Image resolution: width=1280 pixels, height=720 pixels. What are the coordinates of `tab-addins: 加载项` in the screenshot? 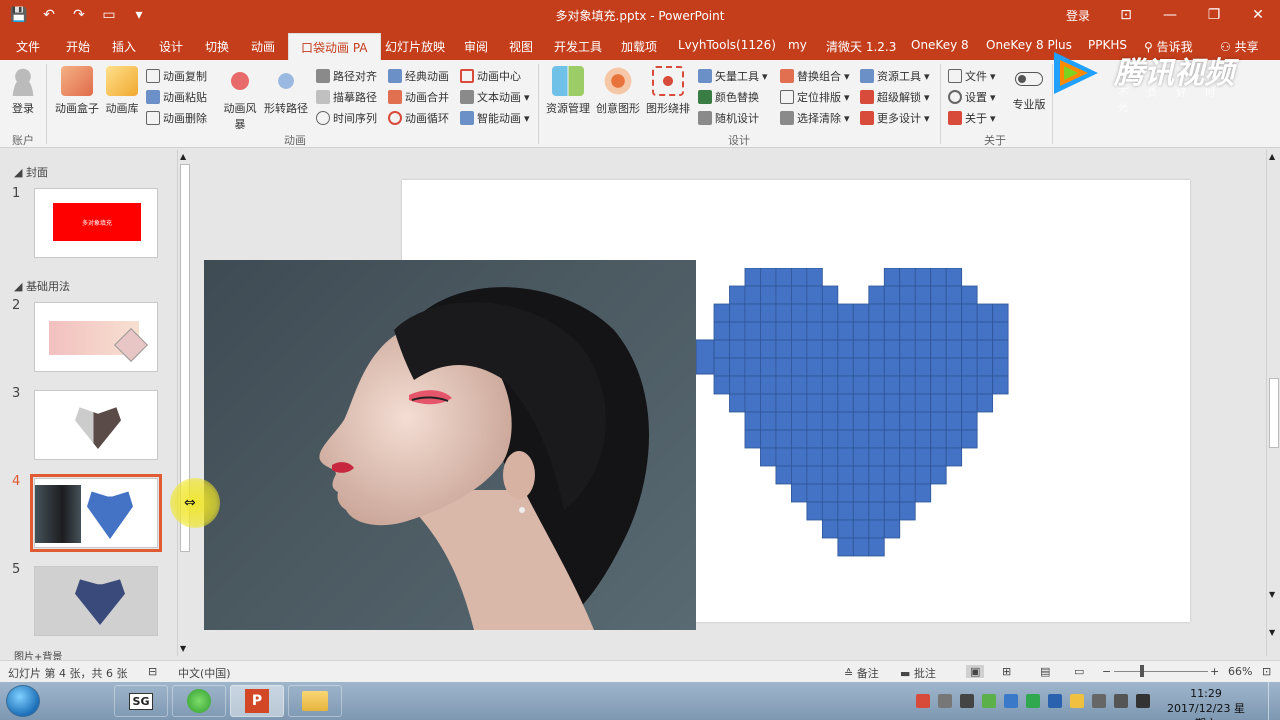 It's located at (639, 46).